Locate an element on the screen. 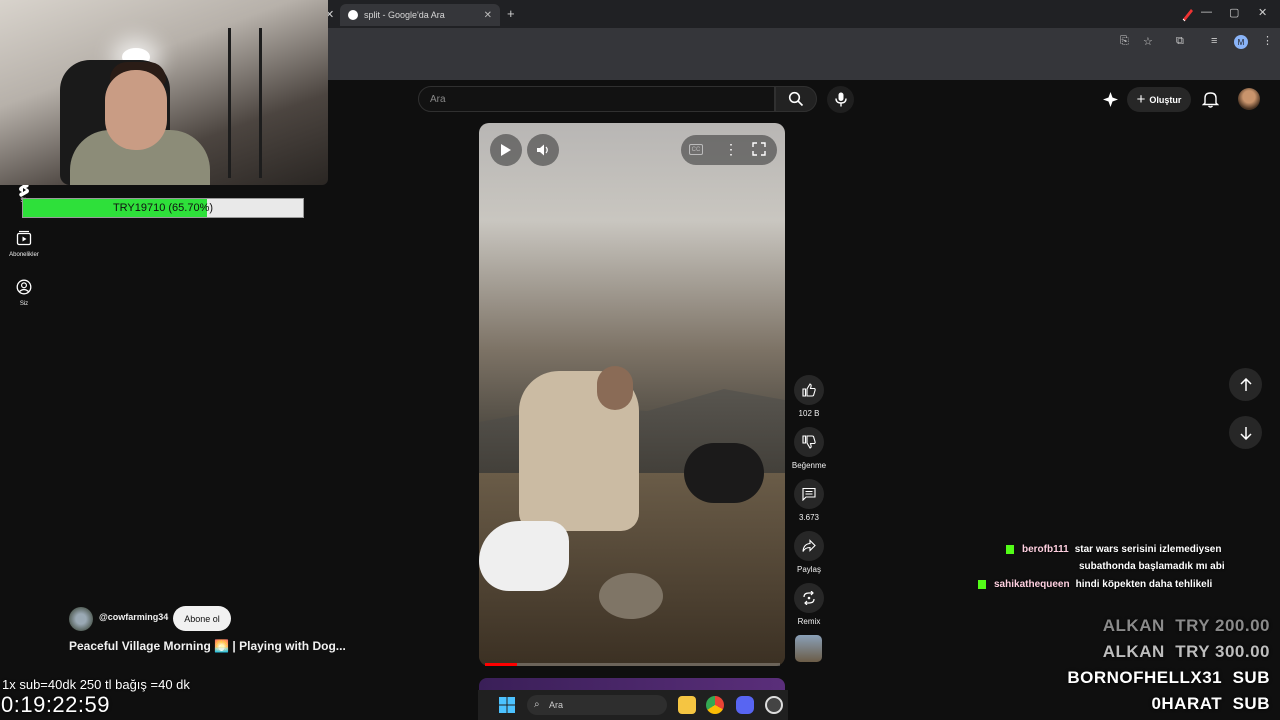 The width and height of the screenshot is (1280, 720). thumbs-down-icon is located at coordinates (809, 442).